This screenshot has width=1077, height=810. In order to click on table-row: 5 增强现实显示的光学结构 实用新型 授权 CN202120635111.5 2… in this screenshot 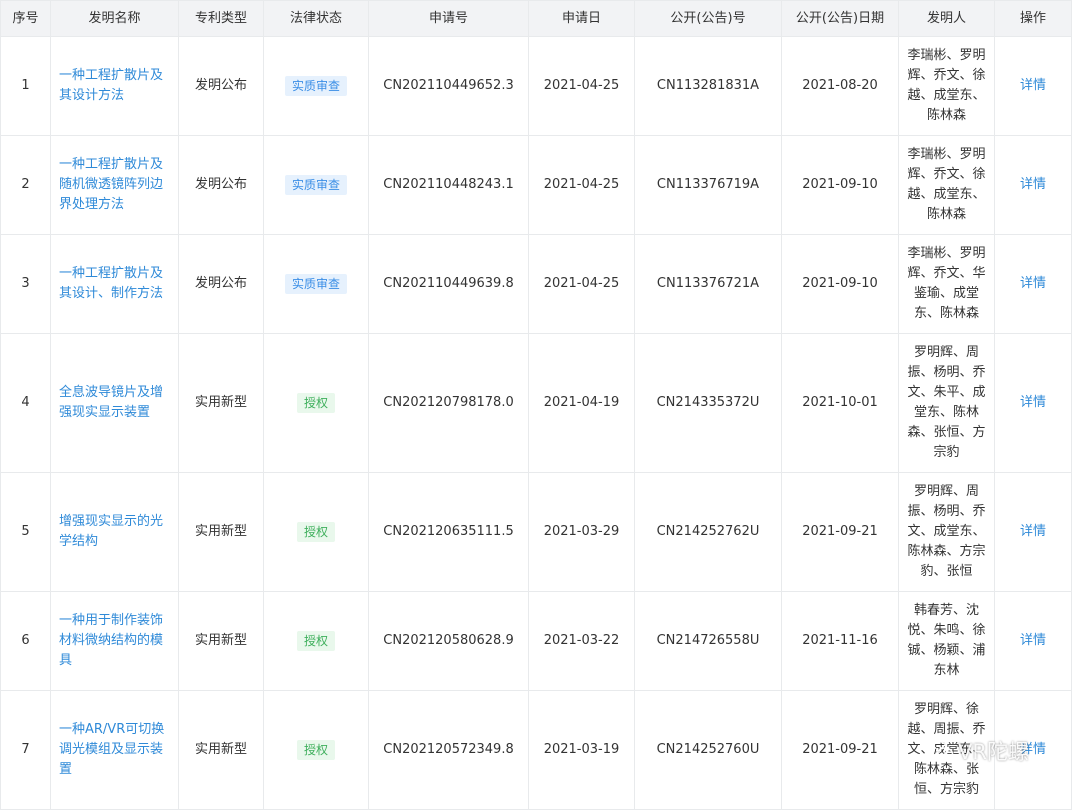, I will do `click(536, 532)`.